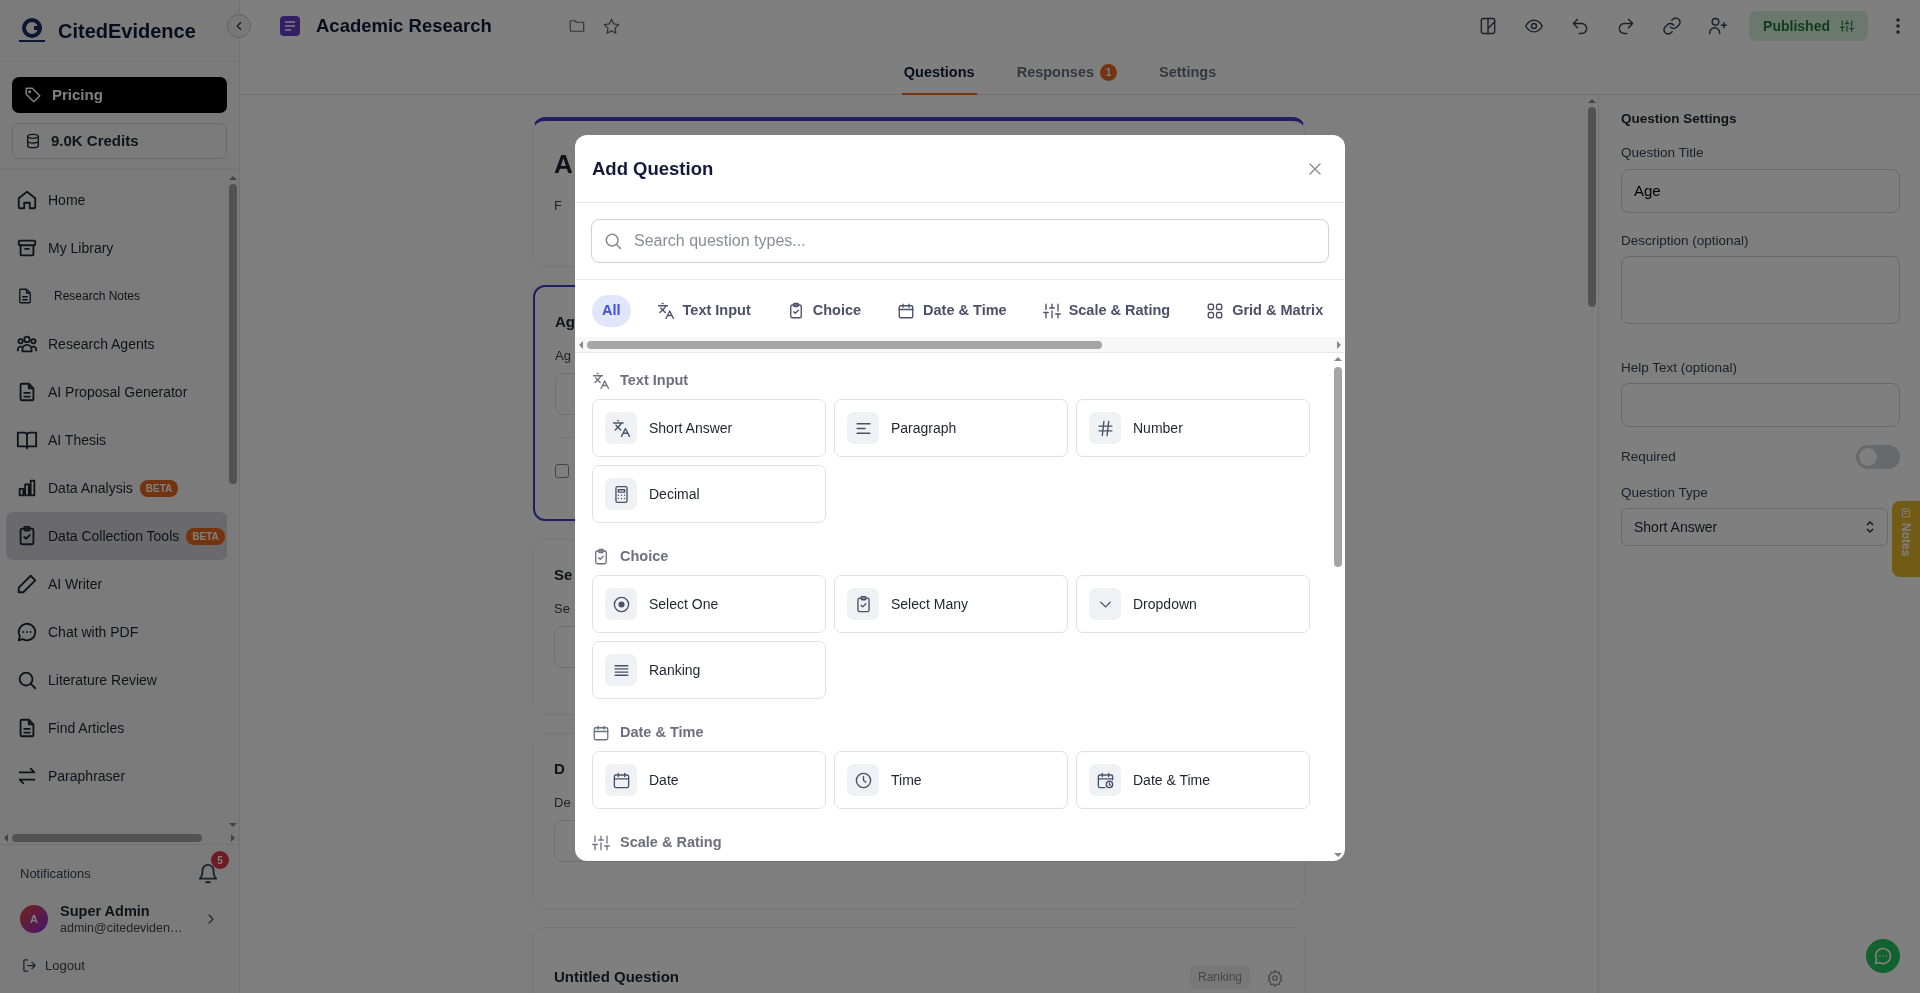  What do you see at coordinates (116, 680) in the screenshot?
I see `sidebar-item: Literature Review` at bounding box center [116, 680].